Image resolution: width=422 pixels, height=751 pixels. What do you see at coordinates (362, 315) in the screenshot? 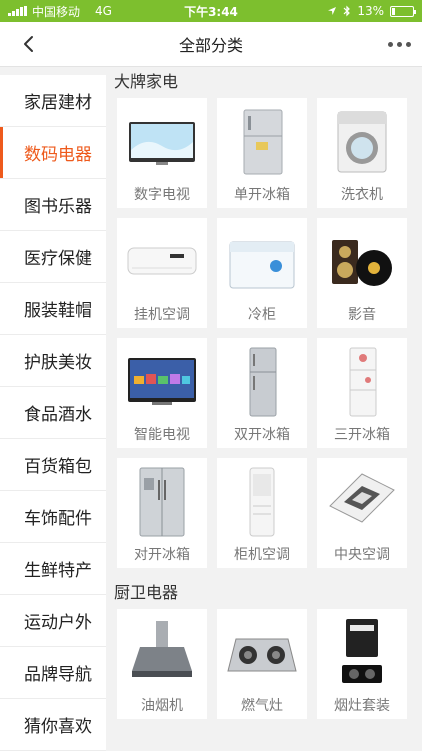
I see `product-label: 影音` at bounding box center [362, 315].